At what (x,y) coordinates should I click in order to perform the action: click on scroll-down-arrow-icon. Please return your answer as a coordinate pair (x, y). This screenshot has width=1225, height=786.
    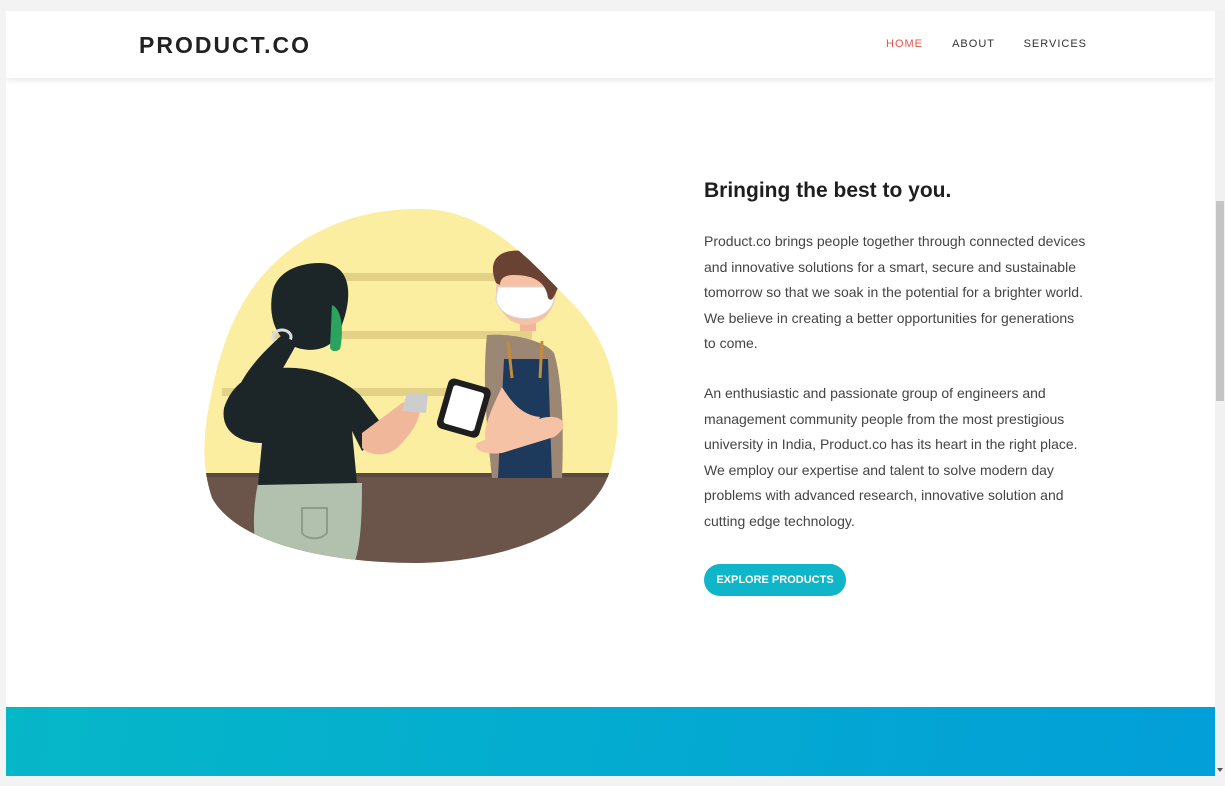
    Looking at the image, I should click on (1220, 770).